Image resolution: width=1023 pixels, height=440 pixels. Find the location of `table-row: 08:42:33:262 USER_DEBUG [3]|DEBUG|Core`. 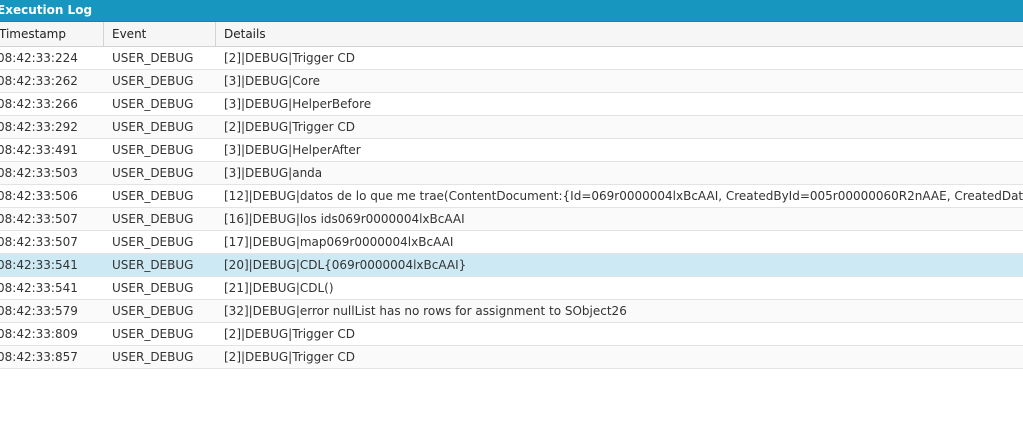

table-row: 08:42:33:262 USER_DEBUG [3]|DEBUG|Core is located at coordinates (511, 81).